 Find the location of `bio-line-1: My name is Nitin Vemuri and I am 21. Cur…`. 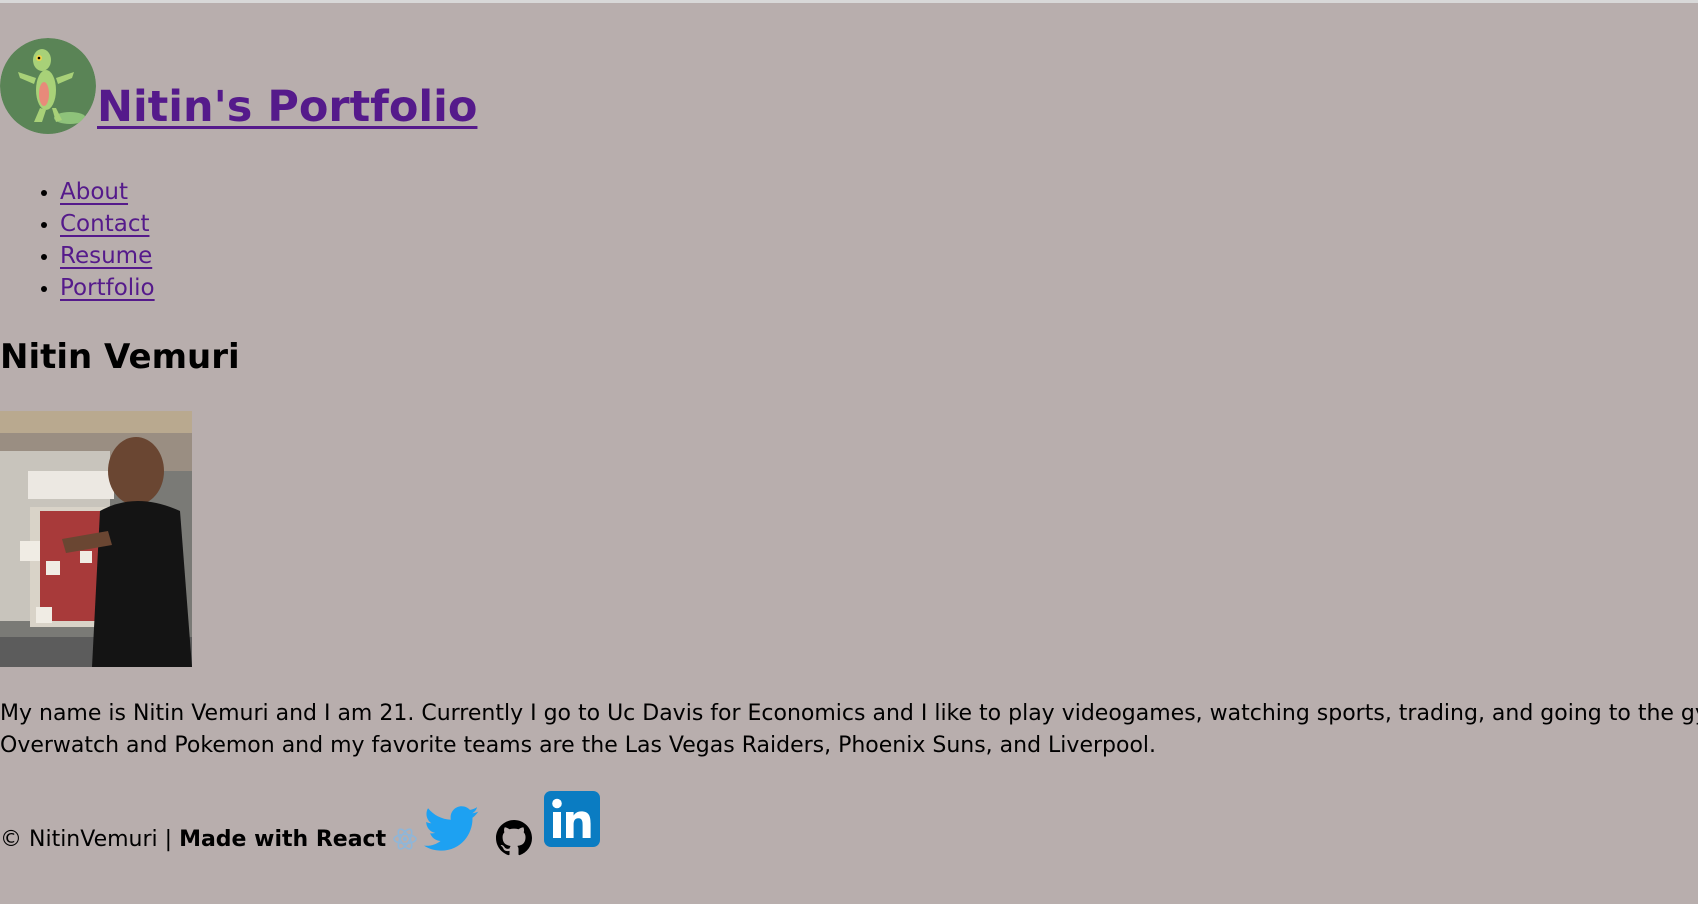

bio-line-1: My name is Nitin Vemuri and I am 21. Cur… is located at coordinates (849, 713).